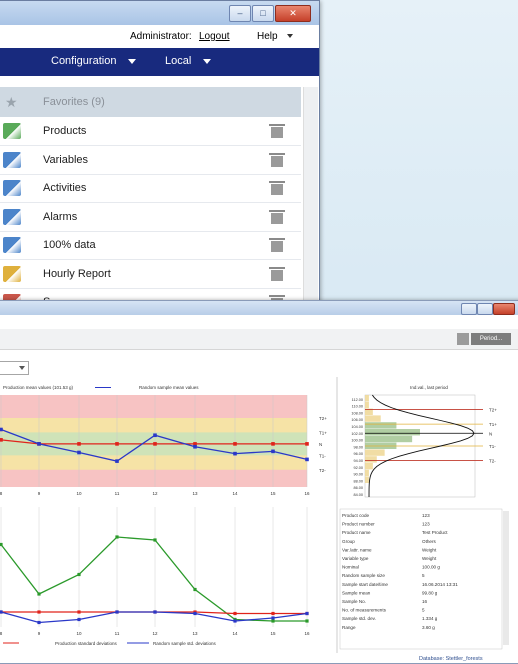 This screenshot has height=664, width=518. What do you see at coordinates (355, 558) in the screenshot?
I see `info-key: Variable type` at bounding box center [355, 558].